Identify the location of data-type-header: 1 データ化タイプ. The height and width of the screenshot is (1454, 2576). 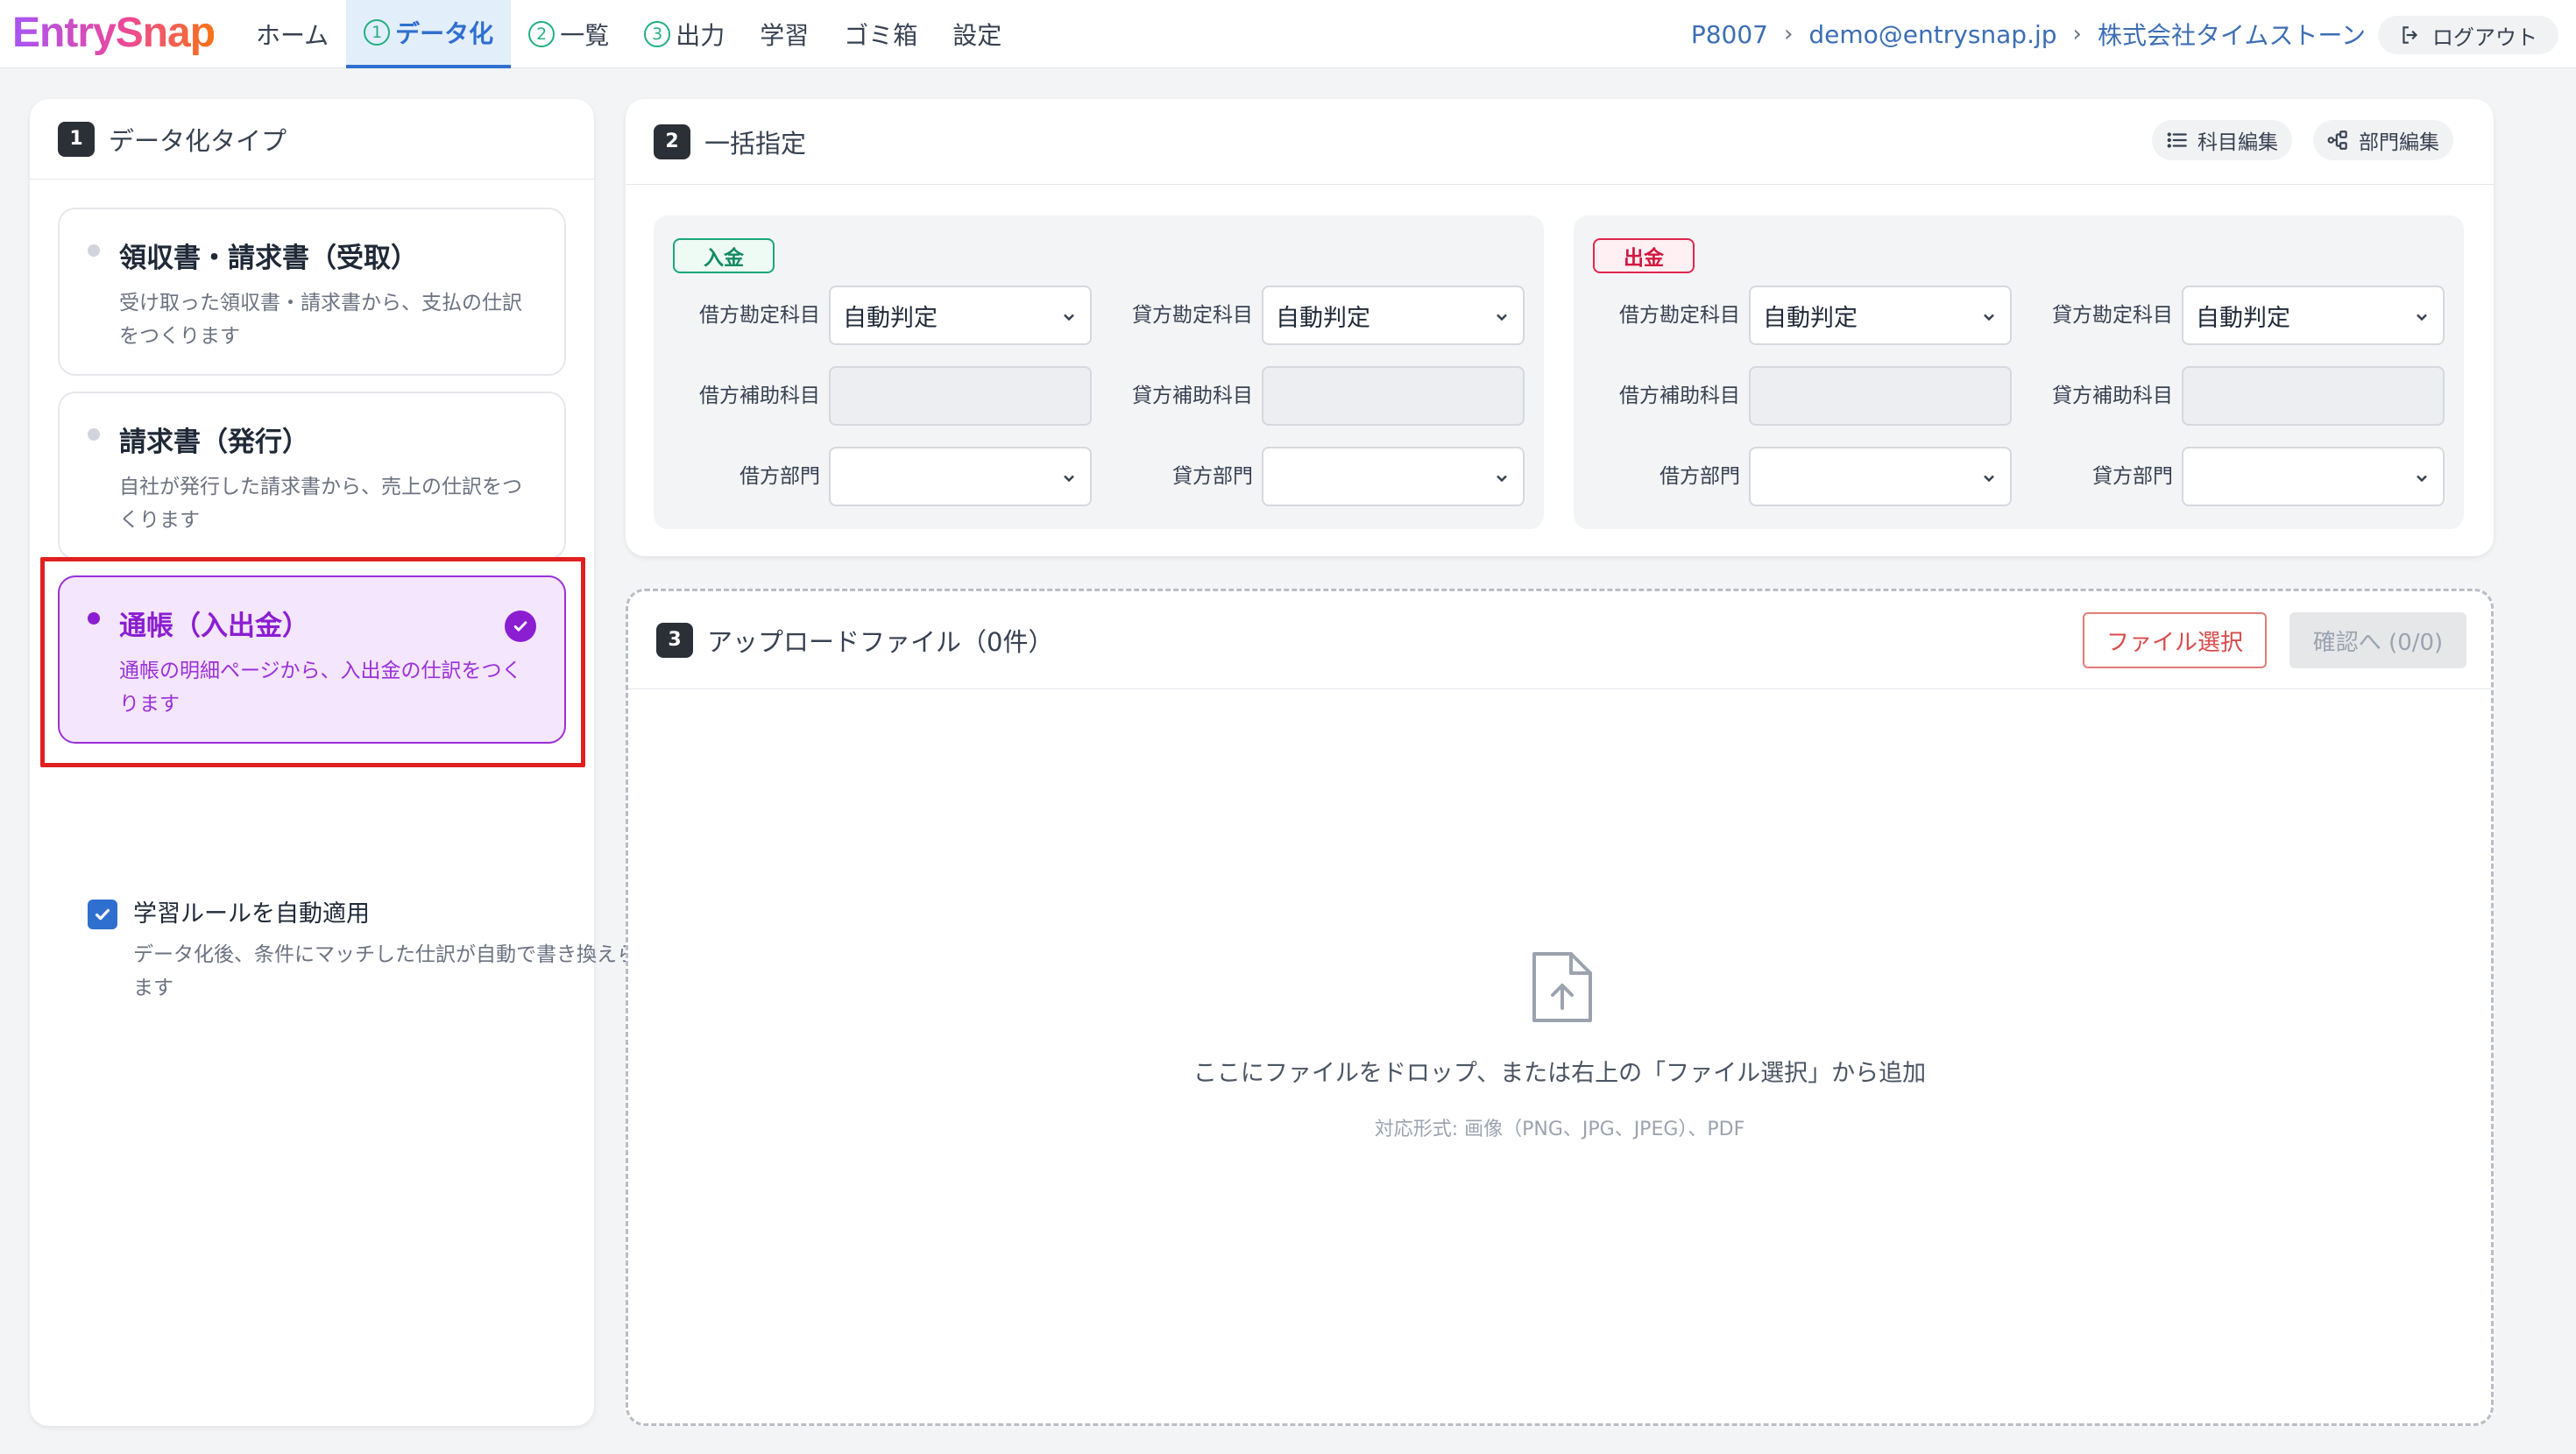
(312, 139).